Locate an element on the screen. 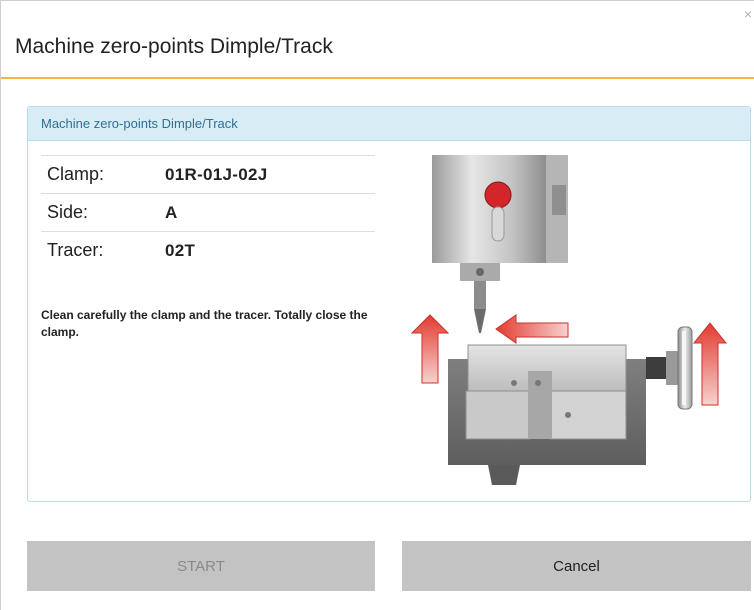 This screenshot has width=754, height=610. close-icon: × is located at coordinates (748, 14).